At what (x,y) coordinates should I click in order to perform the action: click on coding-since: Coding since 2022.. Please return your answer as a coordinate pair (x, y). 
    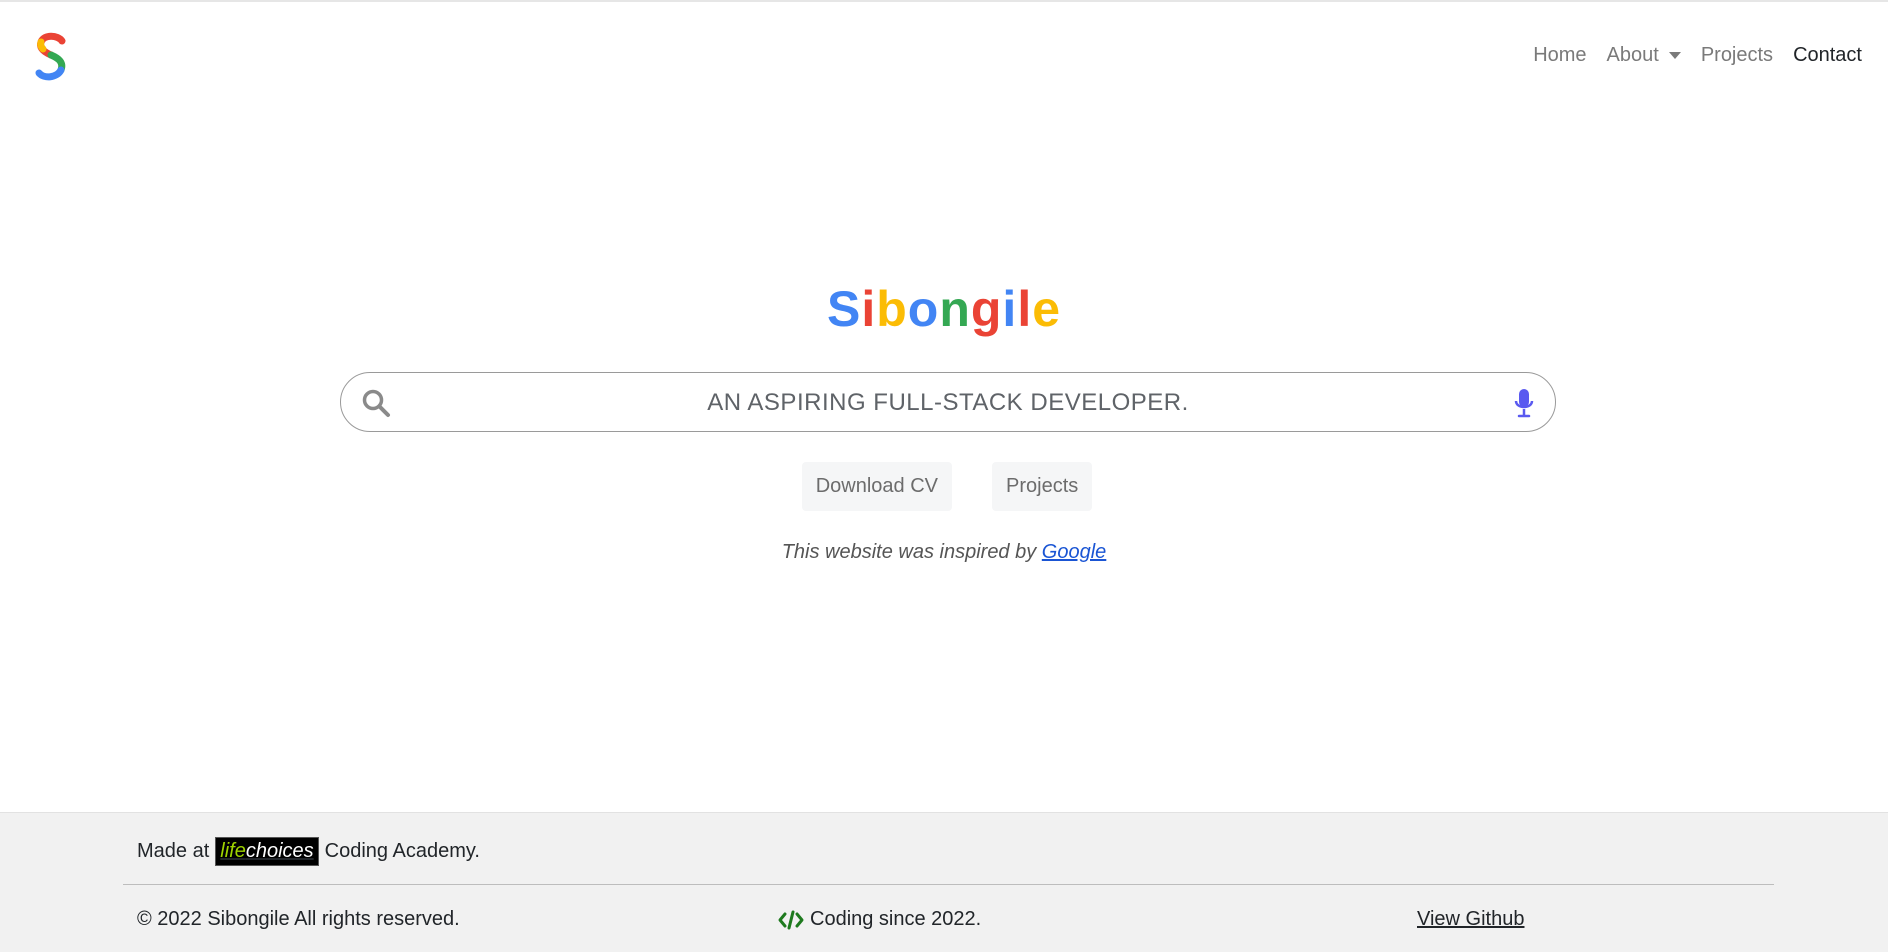
    Looking at the image, I should click on (879, 919).